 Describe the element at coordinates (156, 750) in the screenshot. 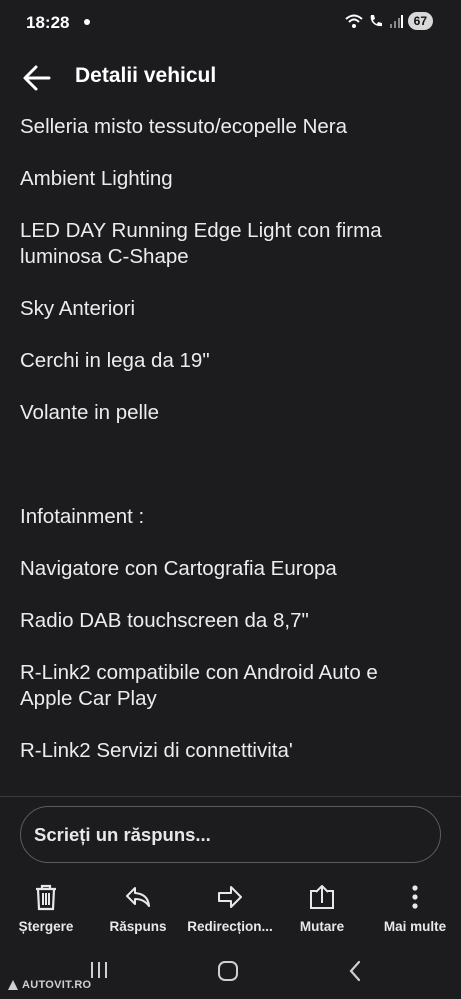

I see `content-line: R-Link2 Servizi di connettivita'` at that location.